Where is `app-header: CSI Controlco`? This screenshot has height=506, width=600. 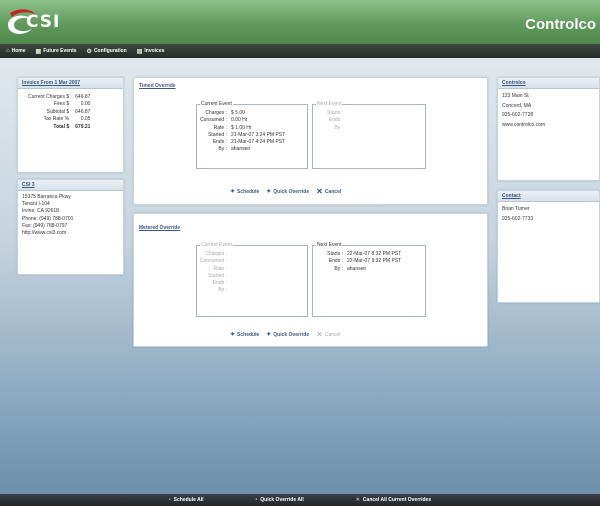 app-header: CSI Controlco is located at coordinates (300, 22).